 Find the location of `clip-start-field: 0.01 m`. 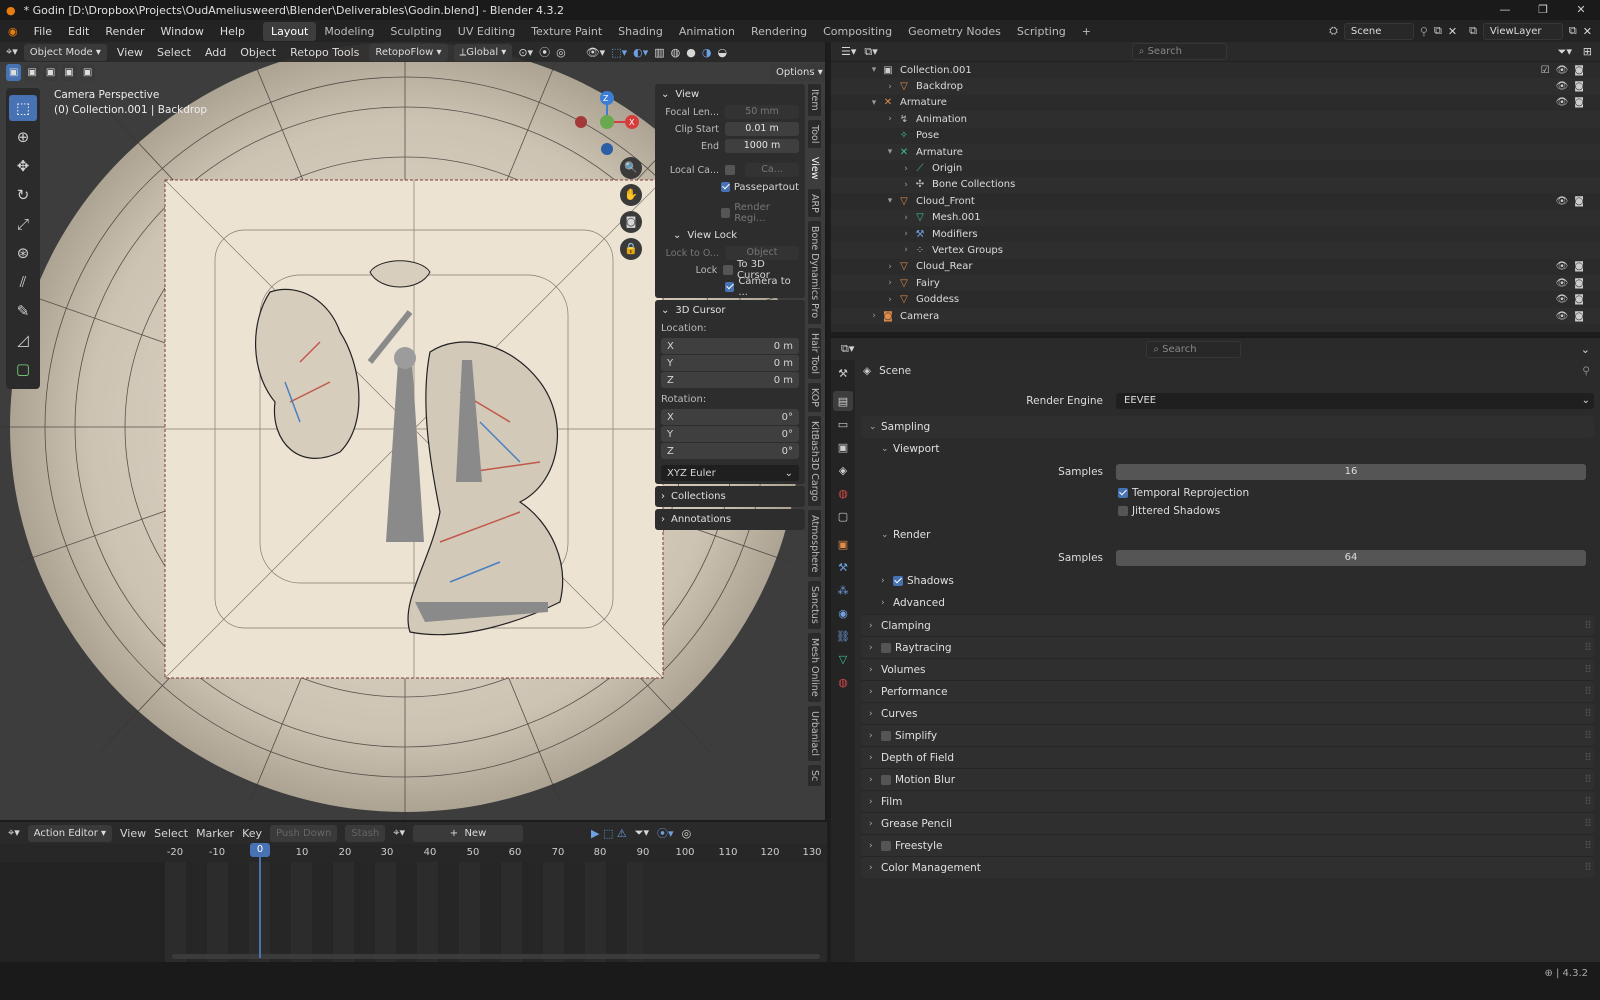

clip-start-field: 0.01 m is located at coordinates (762, 129).